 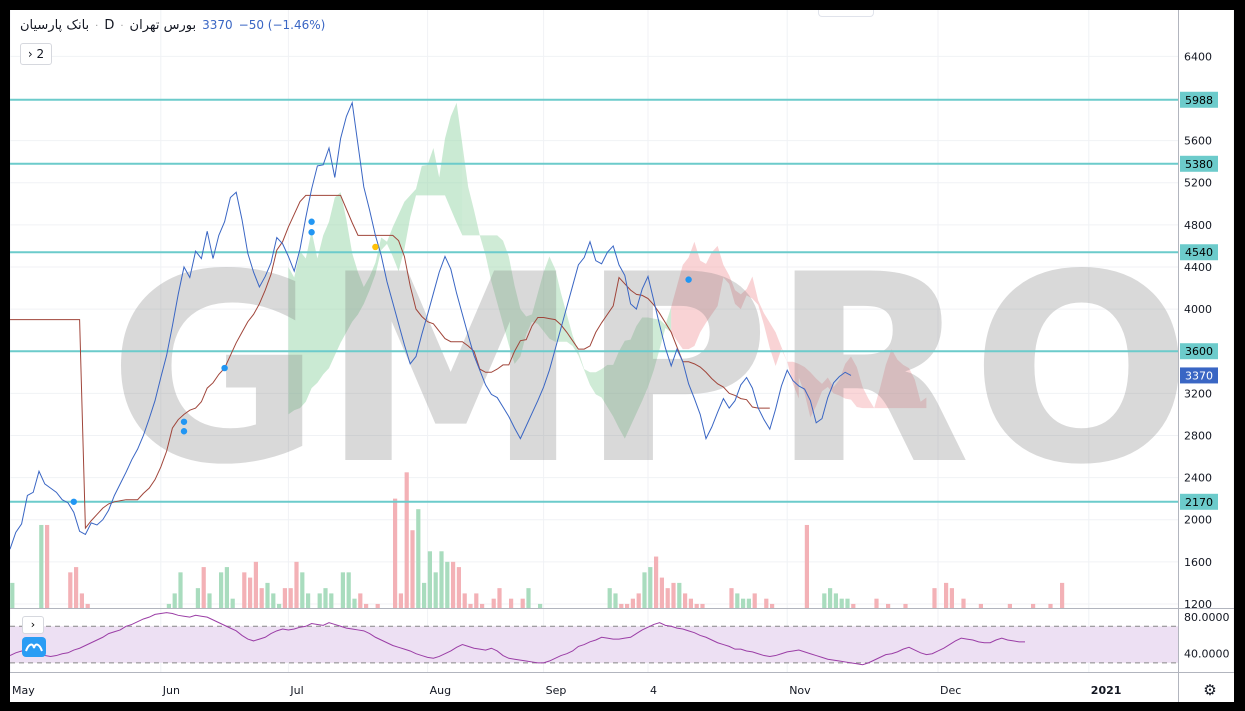 What do you see at coordinates (1198, 520) in the screenshot?
I see `price-tick-label: 2000` at bounding box center [1198, 520].